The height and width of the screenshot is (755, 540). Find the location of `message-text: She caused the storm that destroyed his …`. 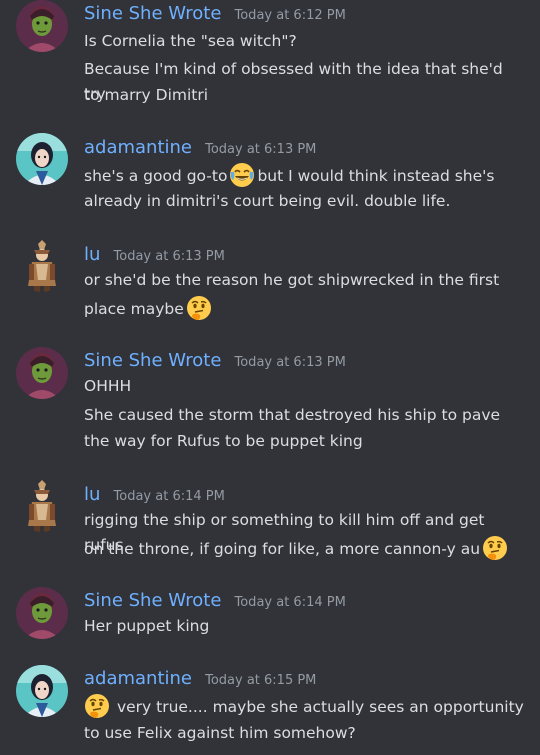

message-text: She caused the storm that destroyed his … is located at coordinates (292, 415).